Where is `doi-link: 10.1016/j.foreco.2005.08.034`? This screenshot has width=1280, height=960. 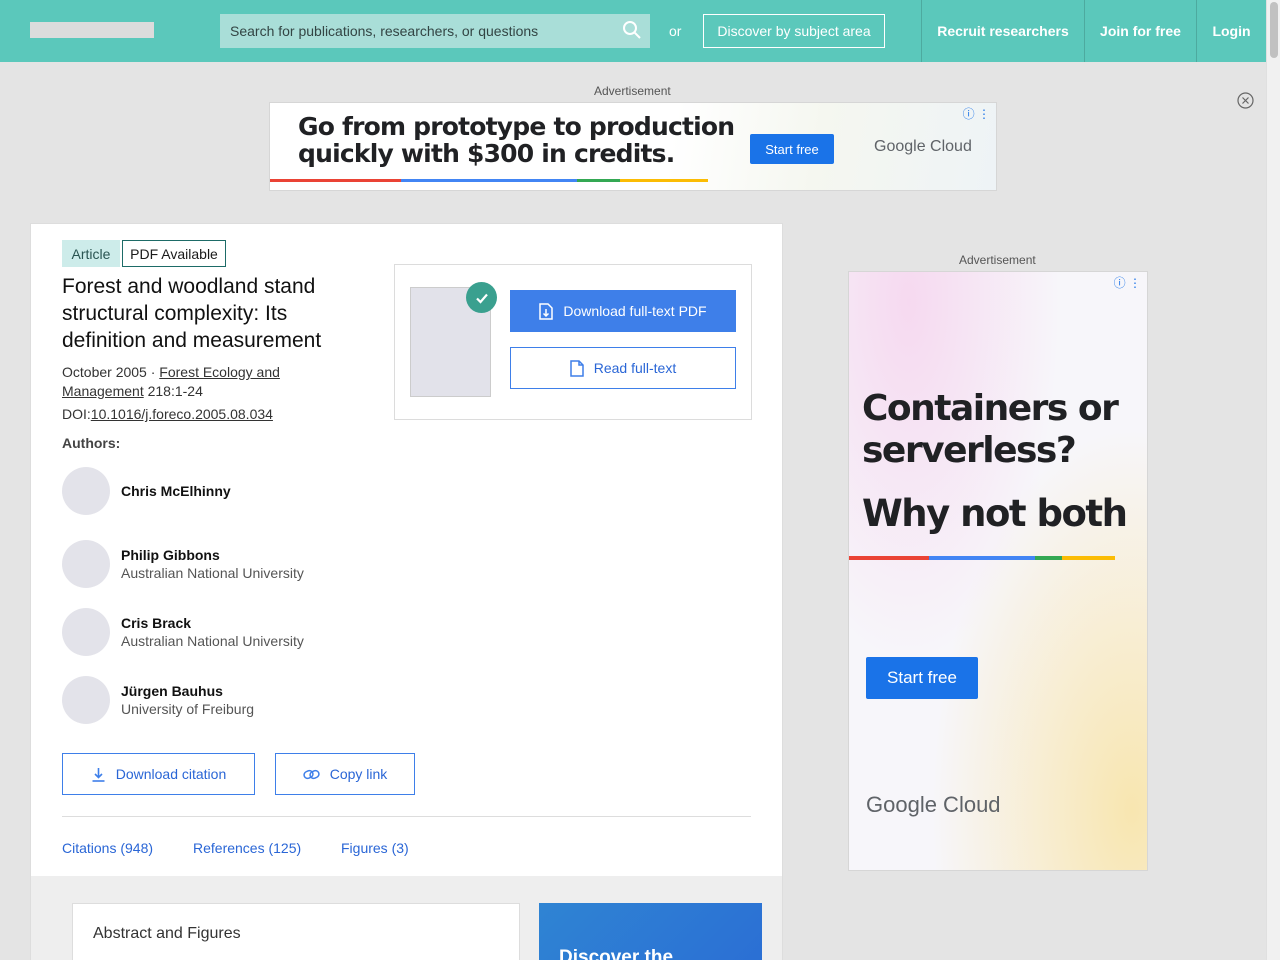 doi-link: 10.1016/j.foreco.2005.08.034 is located at coordinates (182, 414).